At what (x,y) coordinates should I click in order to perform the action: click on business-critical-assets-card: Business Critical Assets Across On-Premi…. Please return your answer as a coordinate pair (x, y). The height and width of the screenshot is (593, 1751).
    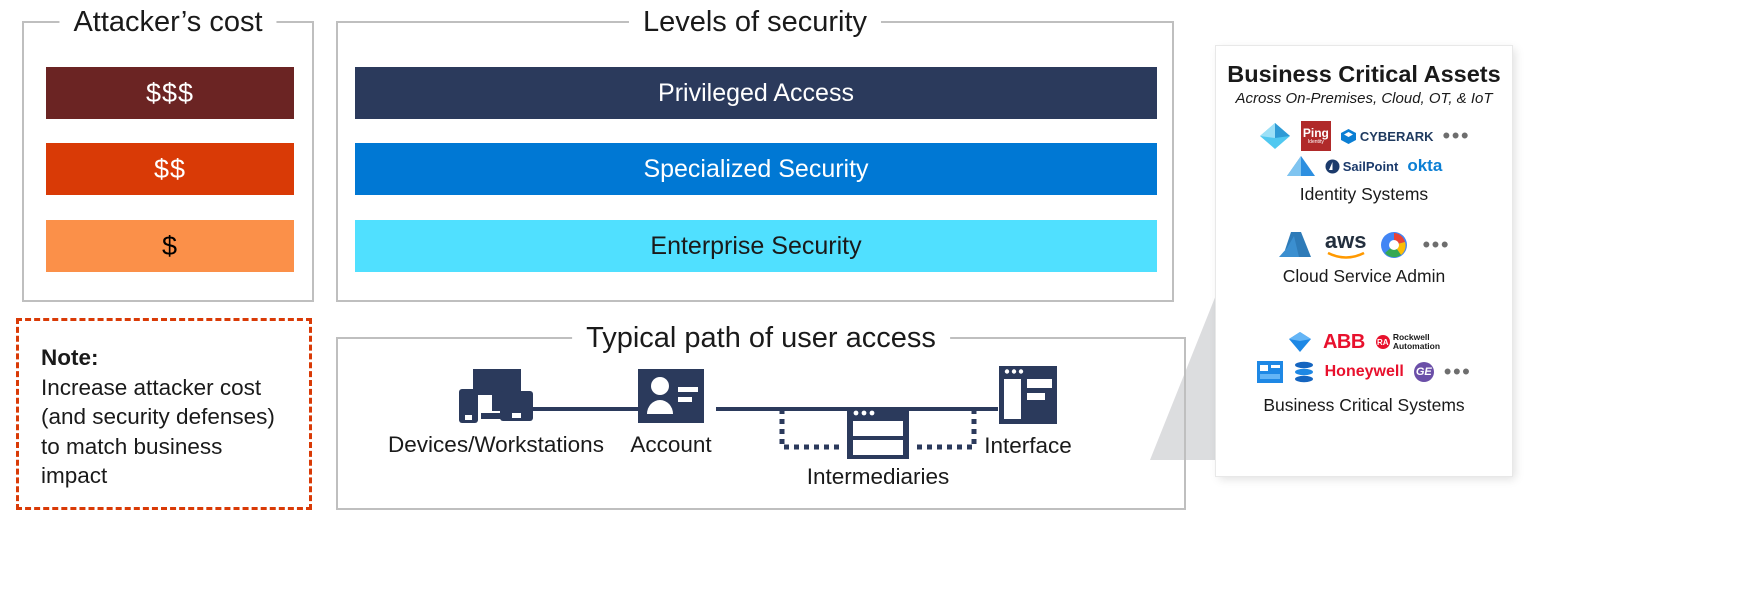
    Looking at the image, I should click on (1364, 261).